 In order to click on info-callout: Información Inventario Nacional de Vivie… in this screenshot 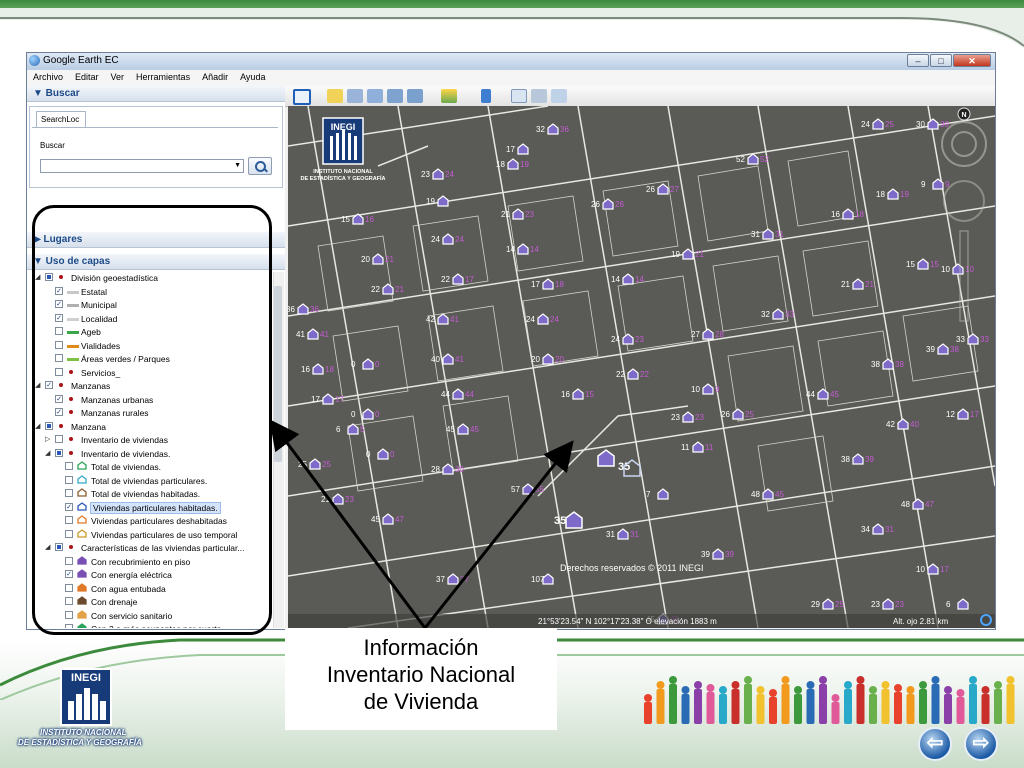, I will do `click(421, 679)`.